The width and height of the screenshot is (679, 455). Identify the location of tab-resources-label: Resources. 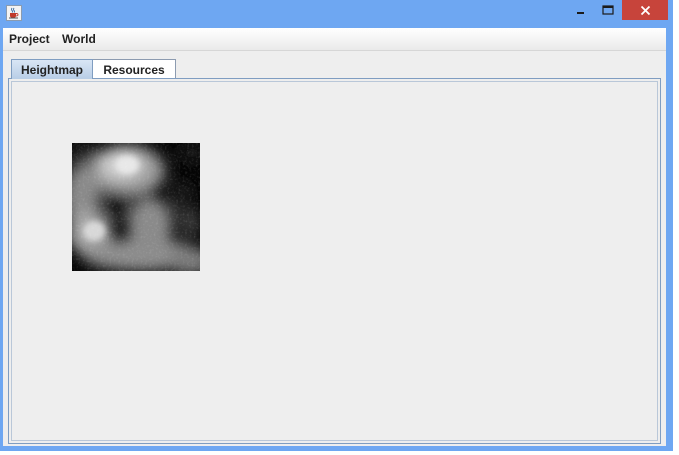
(134, 69).